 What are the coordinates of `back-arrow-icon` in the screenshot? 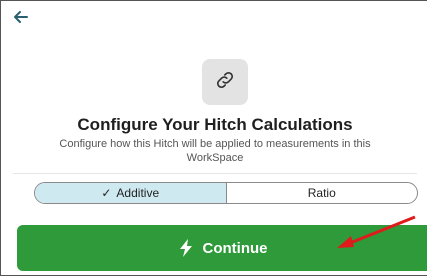 It's located at (23, 19).